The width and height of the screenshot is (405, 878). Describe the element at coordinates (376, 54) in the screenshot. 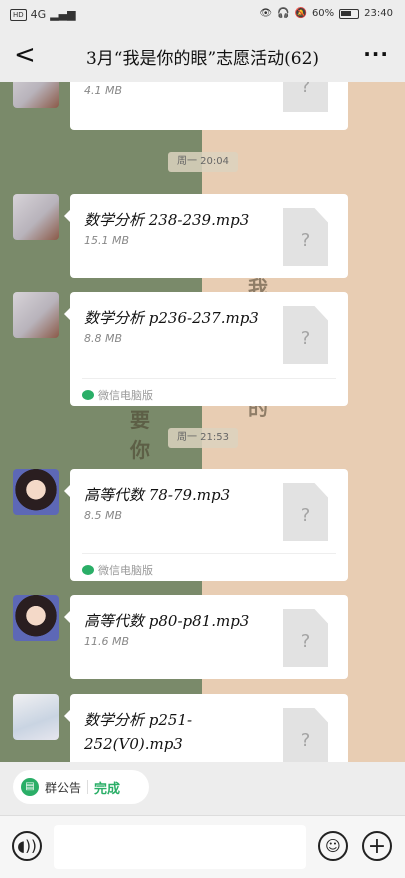

I see `more-icon: ···` at that location.